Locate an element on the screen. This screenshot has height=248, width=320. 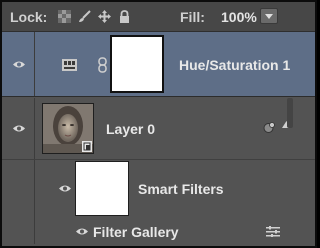
fill-value-input: 100% is located at coordinates (239, 17).